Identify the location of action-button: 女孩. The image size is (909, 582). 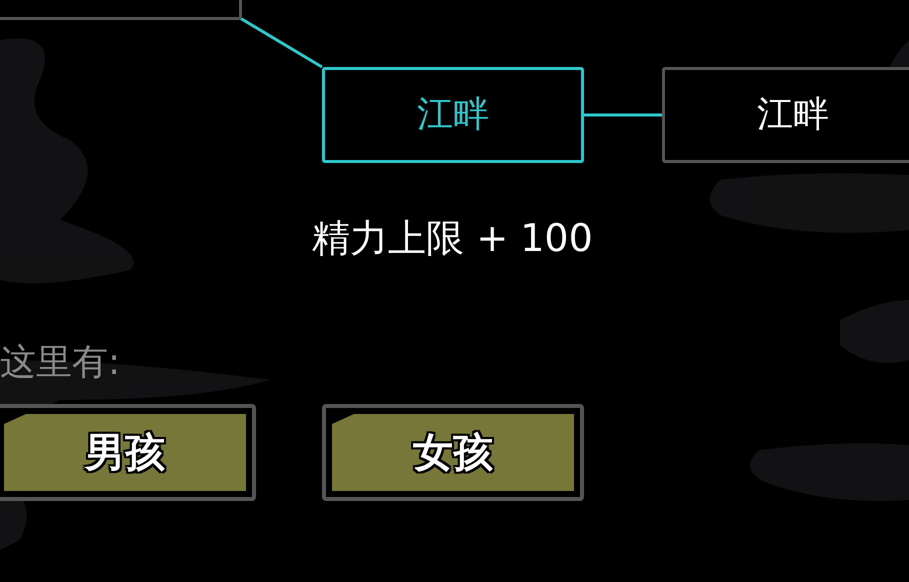
(453, 452).